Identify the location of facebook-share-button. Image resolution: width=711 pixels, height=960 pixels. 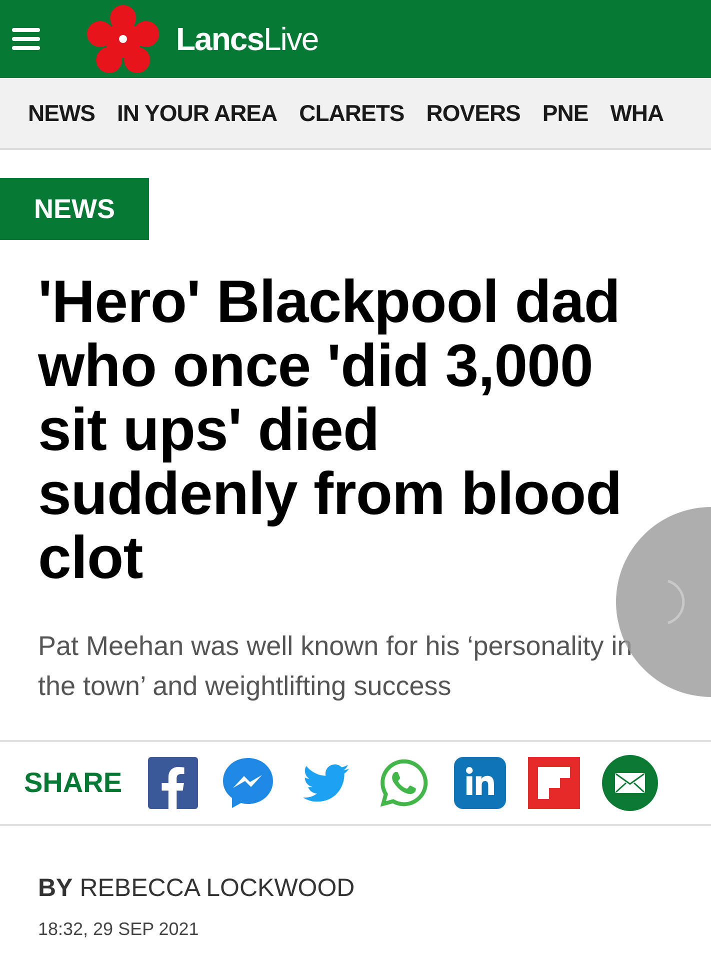
(173, 783).